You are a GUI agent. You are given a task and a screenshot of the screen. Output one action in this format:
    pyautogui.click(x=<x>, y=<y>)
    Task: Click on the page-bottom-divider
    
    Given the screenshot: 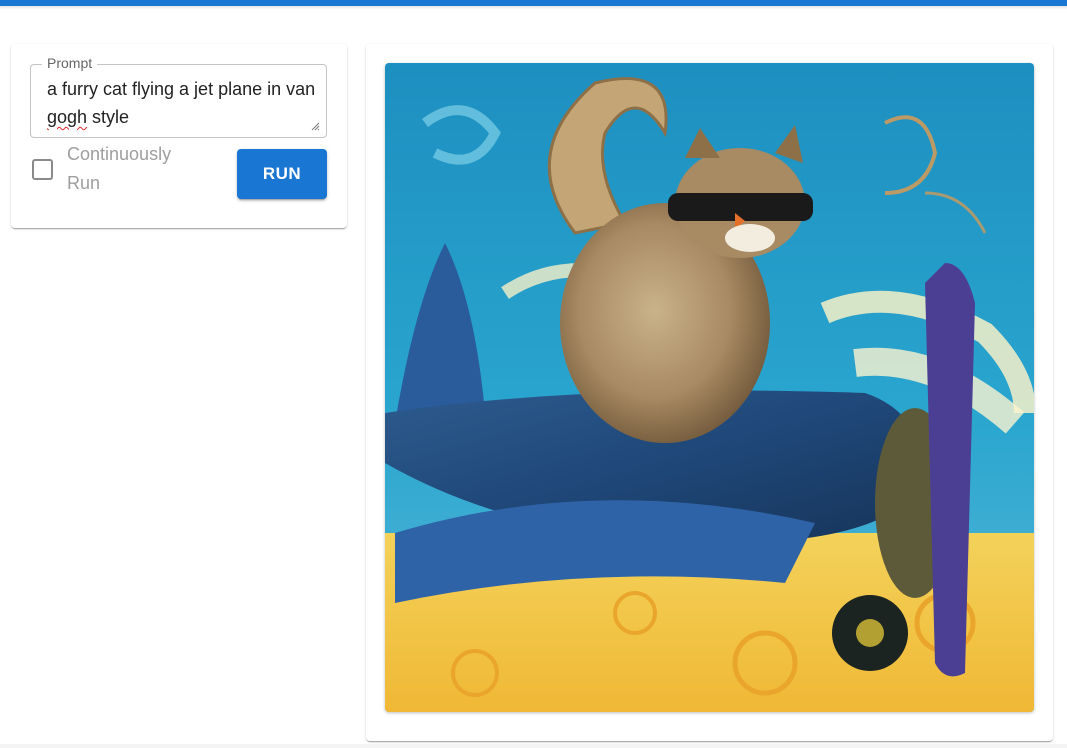 What is the action you would take?
    pyautogui.click(x=533, y=746)
    